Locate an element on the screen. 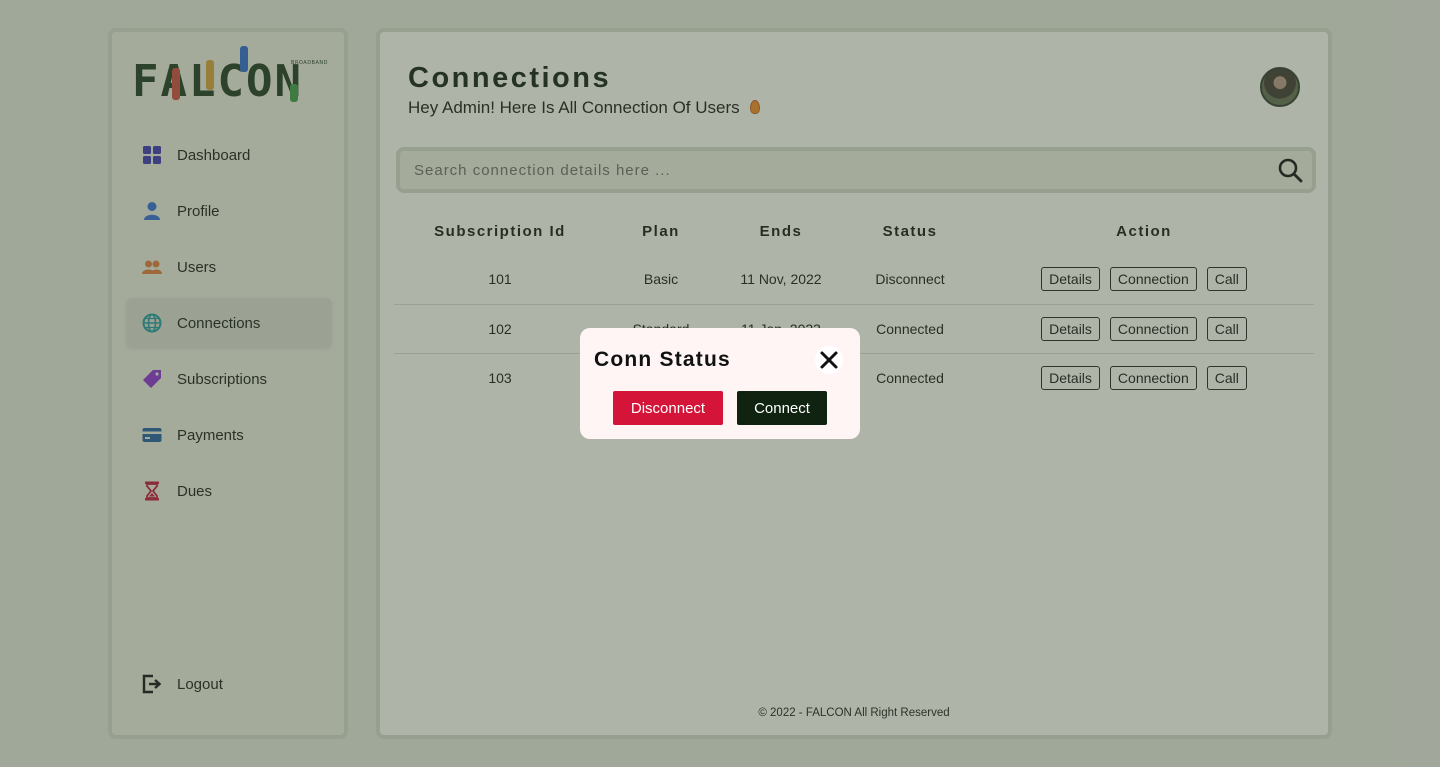  connect-button: Connect is located at coordinates (782, 408).